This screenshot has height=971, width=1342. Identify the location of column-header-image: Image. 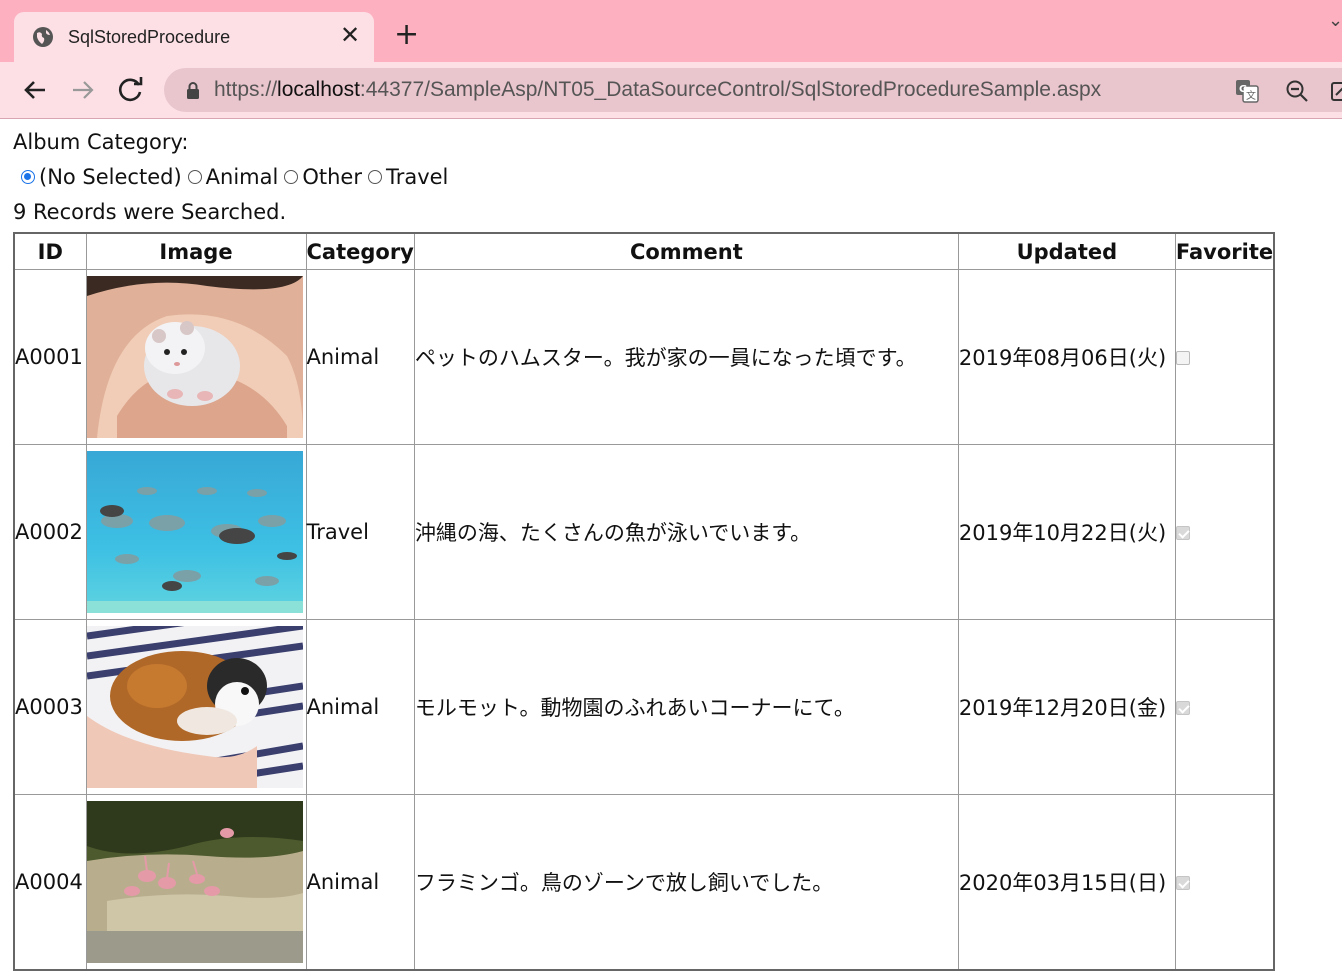
(196, 251).